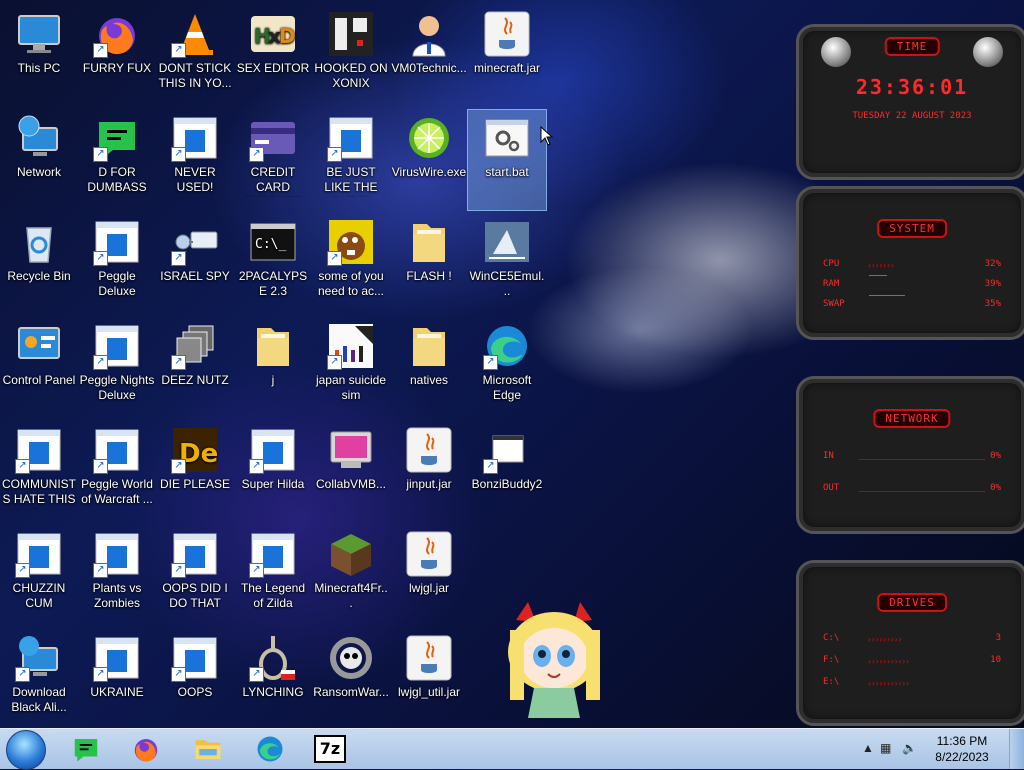  What do you see at coordinates (992, 284) in the screenshot?
I see `row-value: 39%` at bounding box center [992, 284].